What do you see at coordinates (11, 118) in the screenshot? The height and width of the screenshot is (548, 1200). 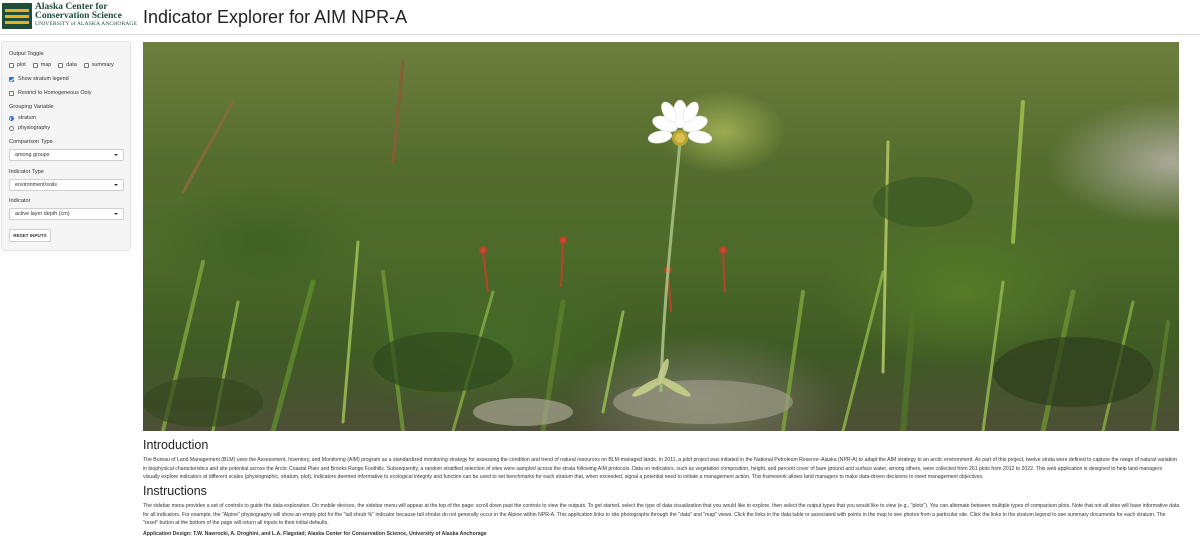 I see `stratum-radio` at bounding box center [11, 118].